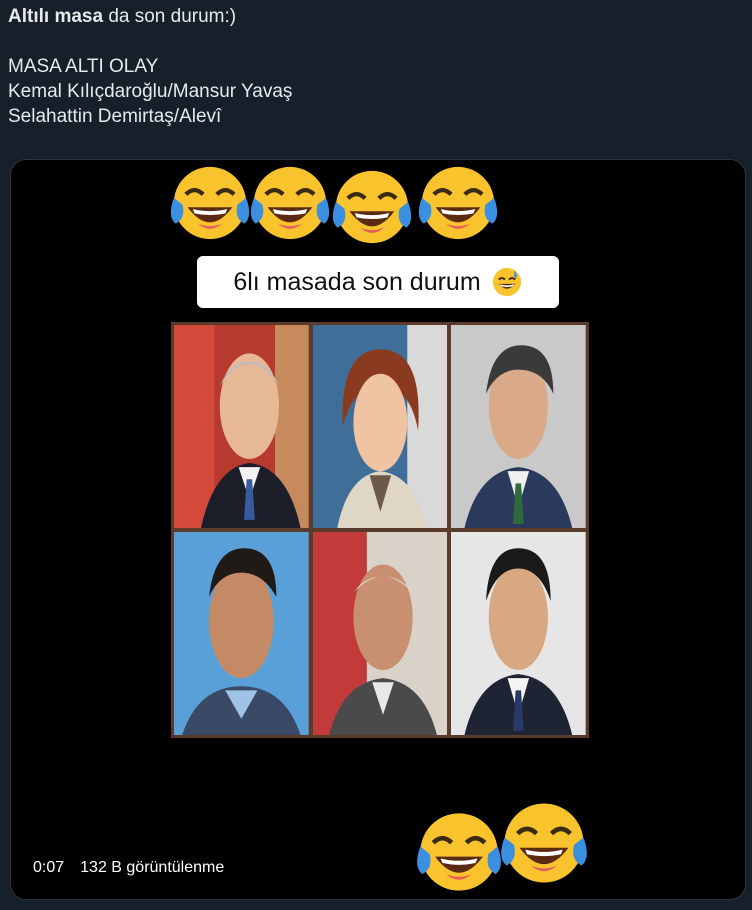 The height and width of the screenshot is (910, 752). I want to click on tweet-line-3: Kemal Kılıçdaroğlu/Mansur Yavaş, so click(150, 91).